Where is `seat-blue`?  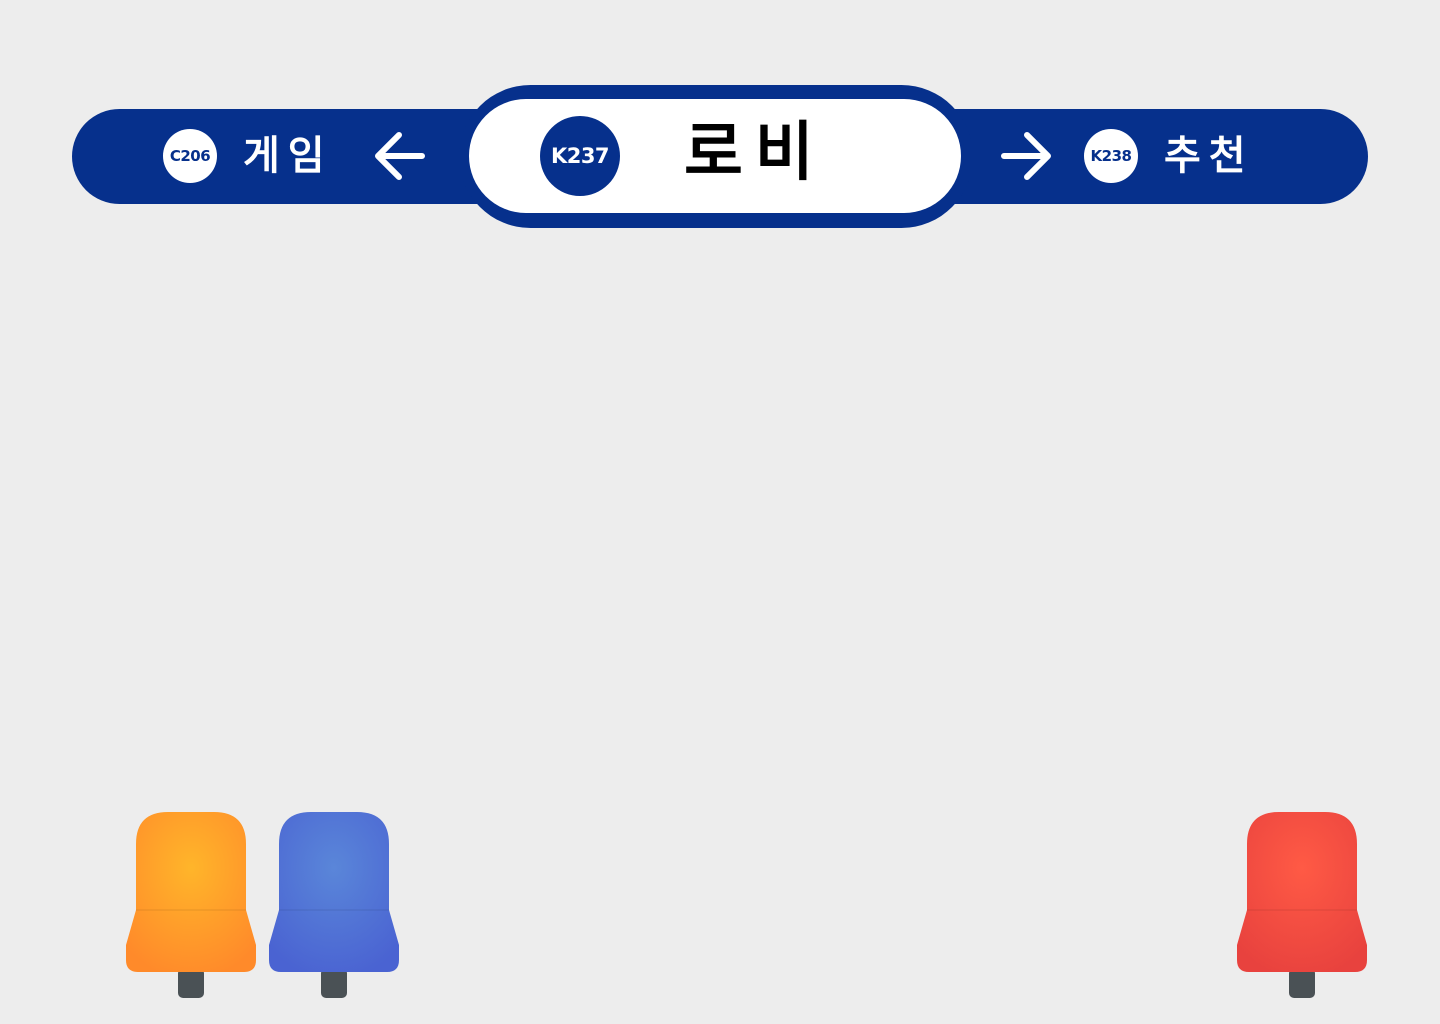 seat-blue is located at coordinates (334, 905).